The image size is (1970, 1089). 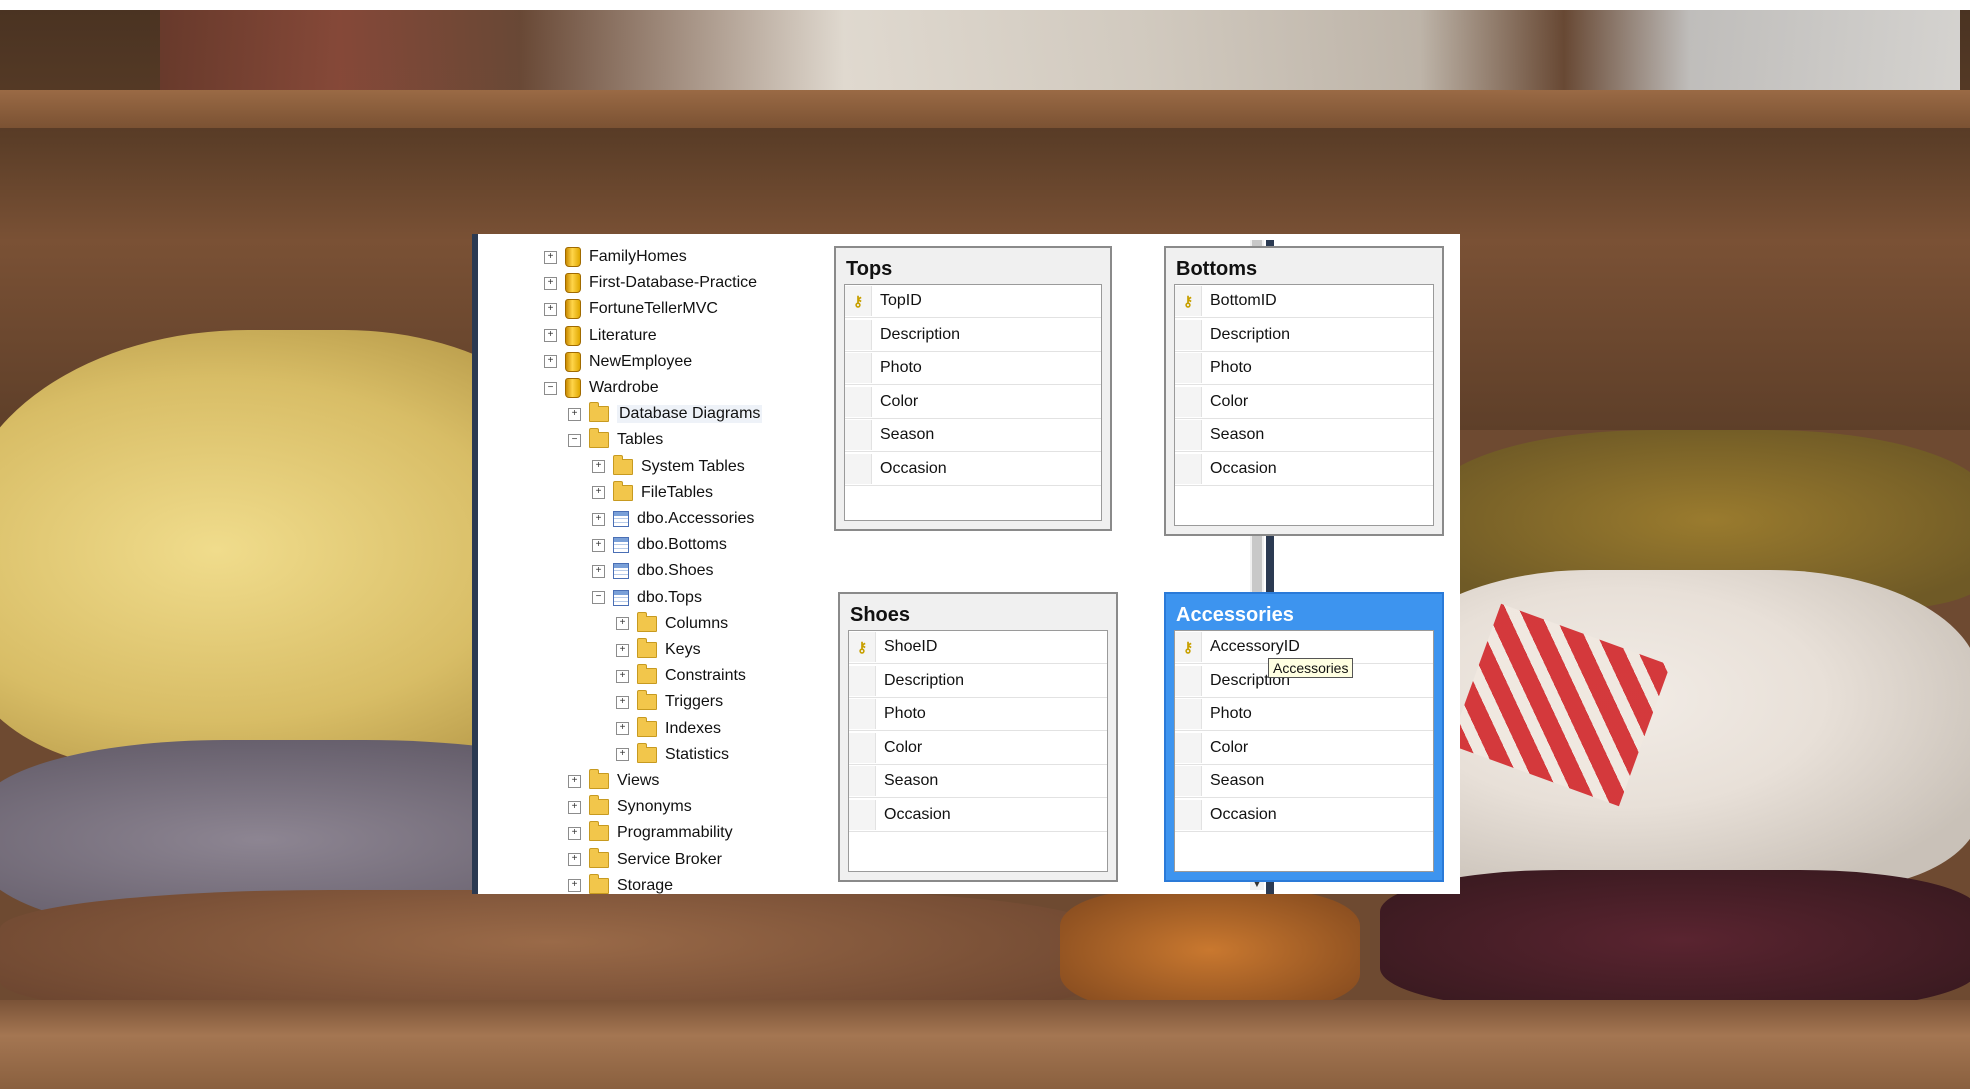 What do you see at coordinates (601, 388) in the screenshot?
I see `tree-item: − Wardrobe` at bounding box center [601, 388].